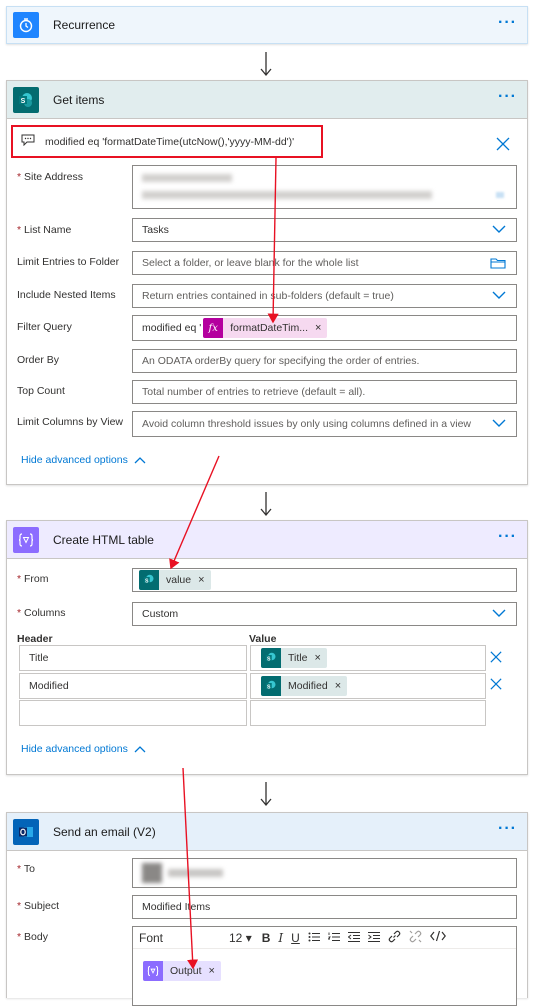 The height and width of the screenshot is (1006, 541). What do you see at coordinates (415, 938) in the screenshot?
I see `unlink-icon` at bounding box center [415, 938].